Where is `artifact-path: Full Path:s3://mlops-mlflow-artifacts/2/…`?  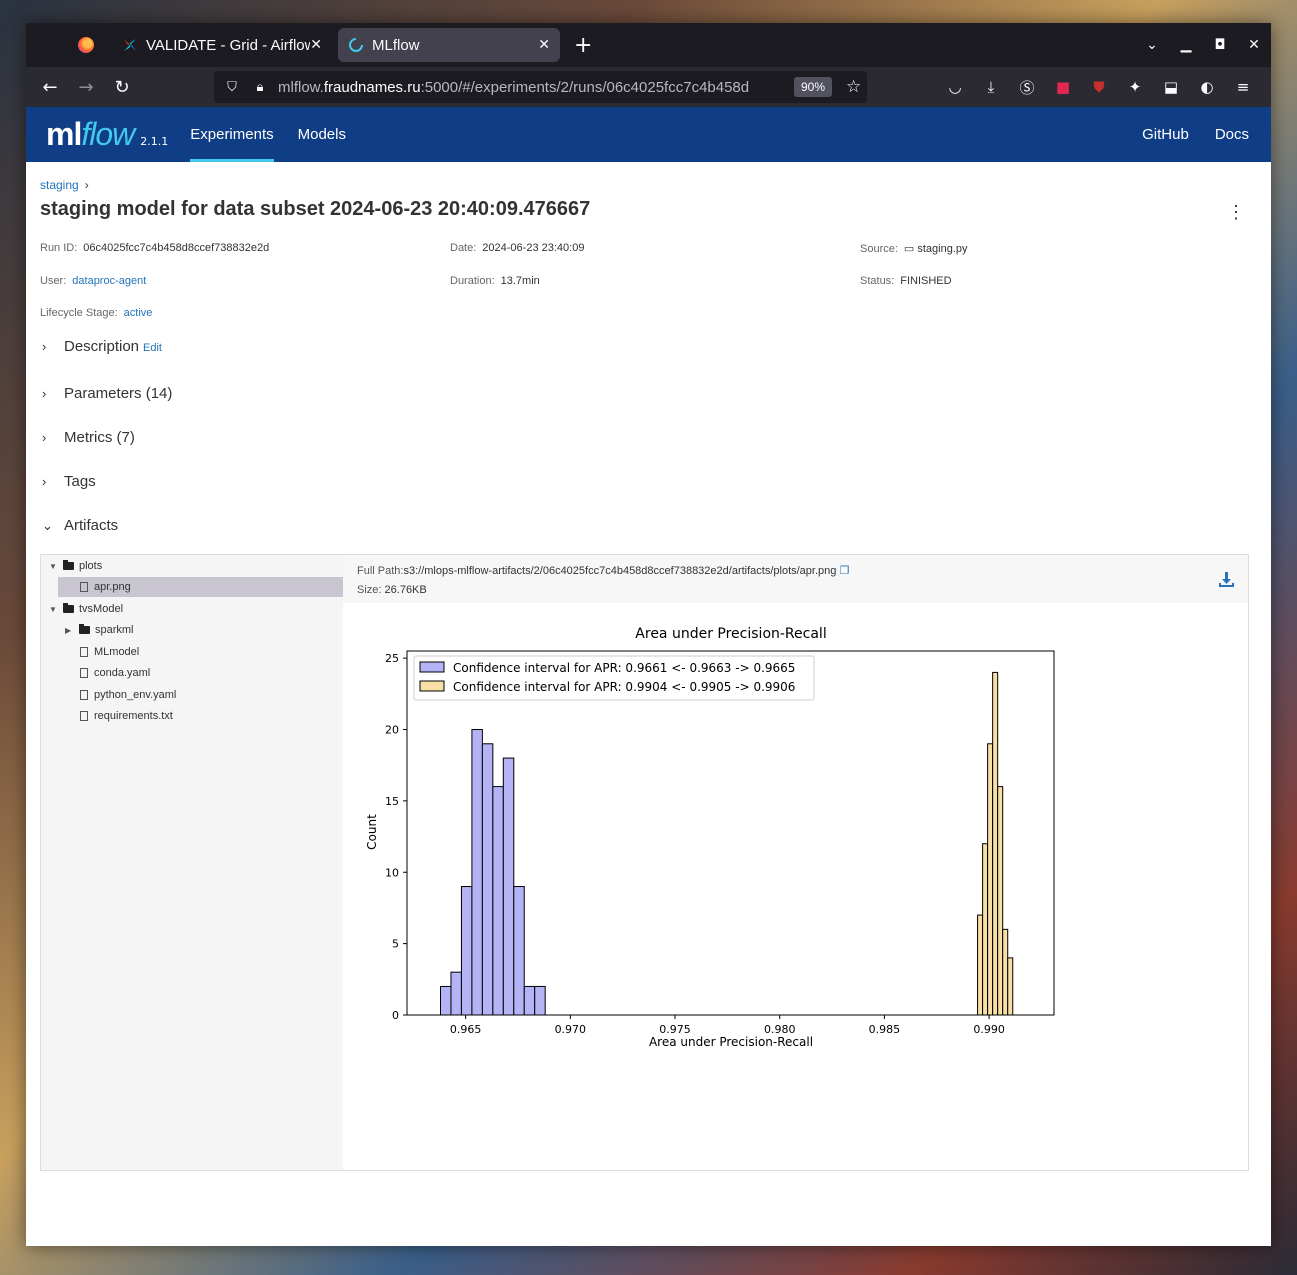
artifact-path: Full Path:s3://mlops-mlflow-artifacts/2/… is located at coordinates (603, 570).